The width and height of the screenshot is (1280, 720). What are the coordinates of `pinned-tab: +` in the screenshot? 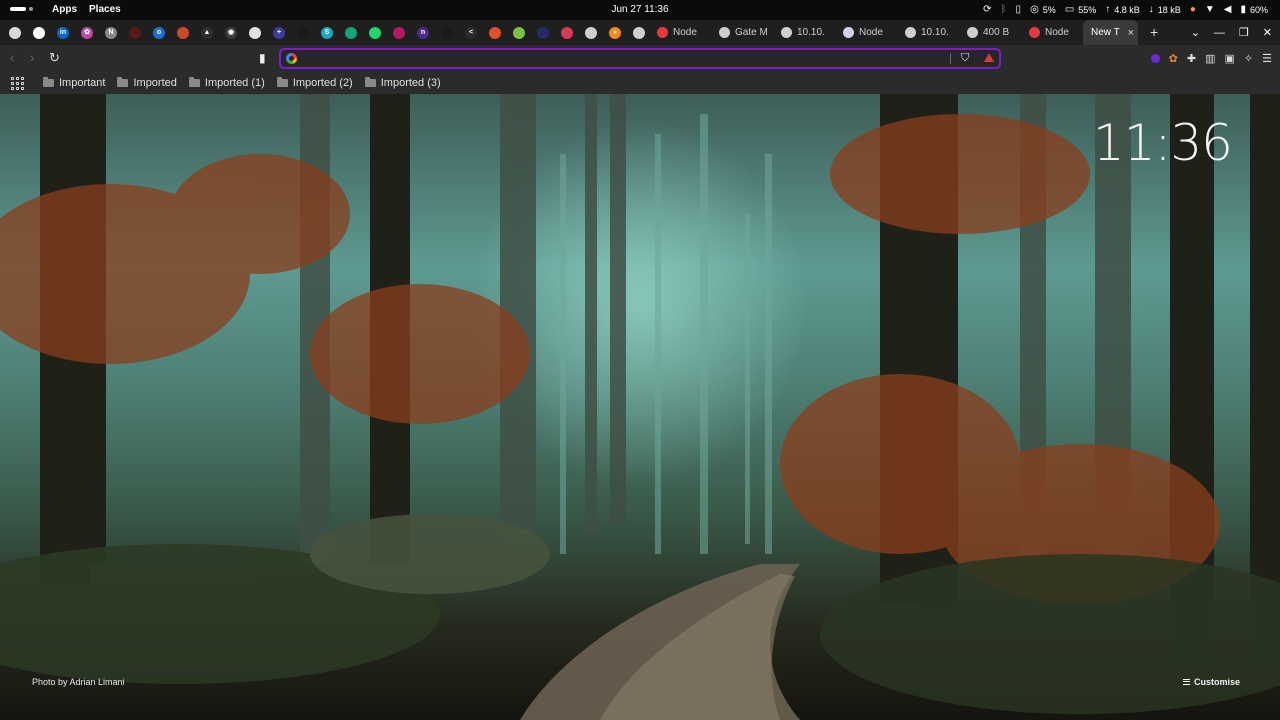 It's located at (279, 32).